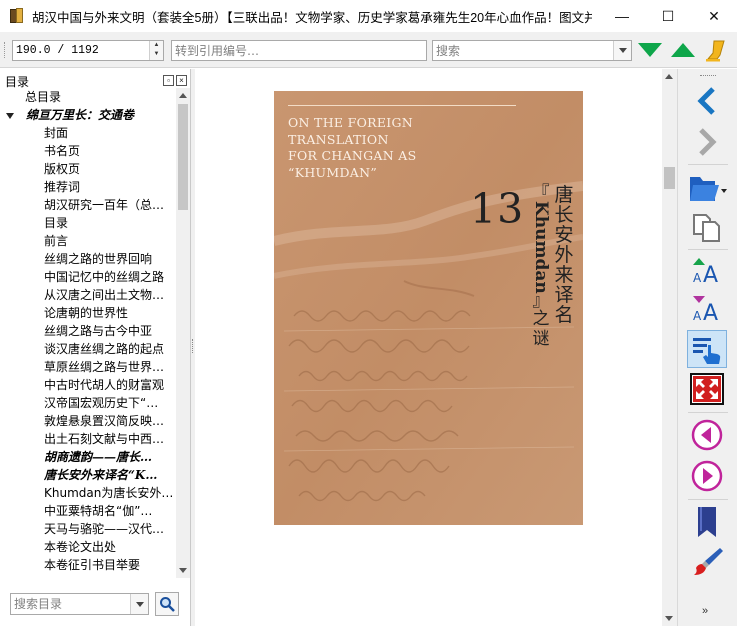 This screenshot has height=626, width=737. I want to click on english-title-line: TRANSLATION, so click(338, 139).